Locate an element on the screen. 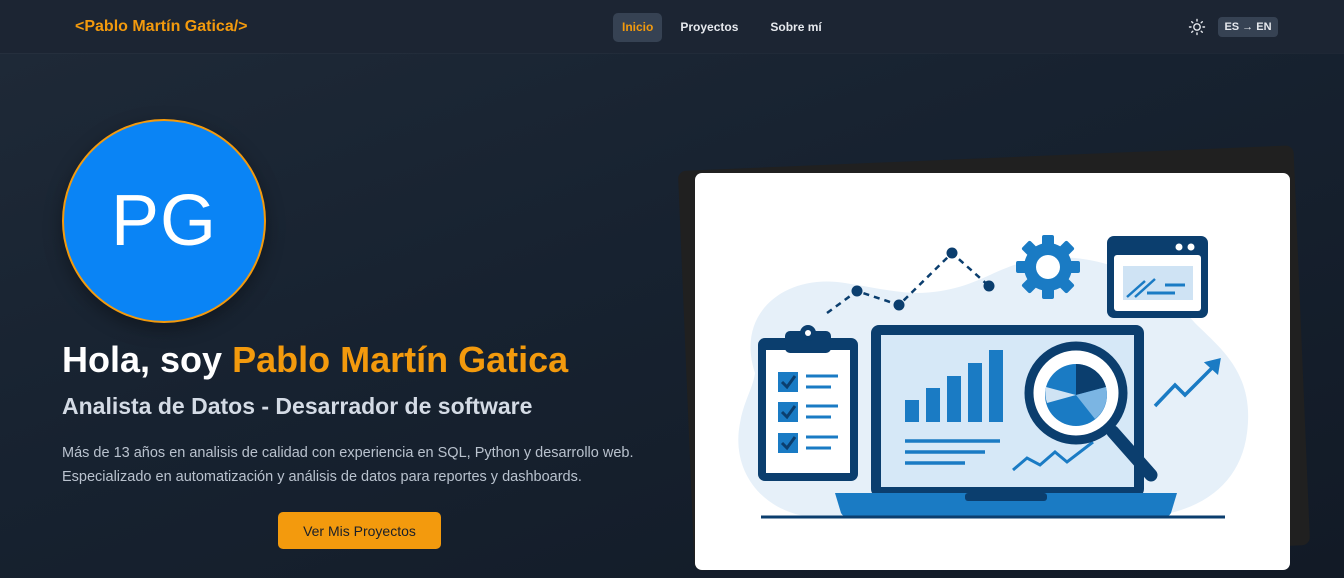 This screenshot has width=1344, height=578. hero-greeting: Hola, soy is located at coordinates (142, 359).